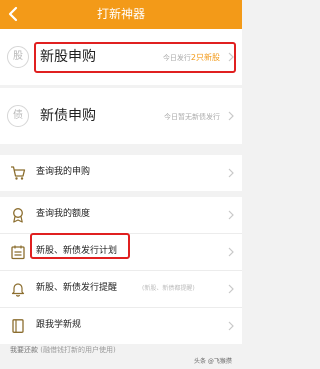 This screenshot has width=320, height=369. Describe the element at coordinates (121, 173) in the screenshot. I see `query-my-subscriptions-row: 查询我的申购` at that location.